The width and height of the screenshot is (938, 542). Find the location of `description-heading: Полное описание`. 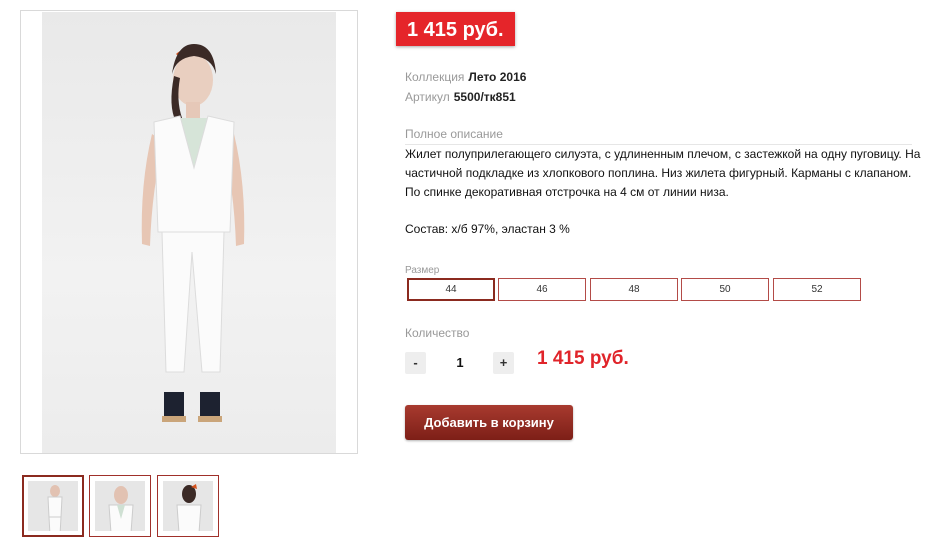

description-heading: Полное описание is located at coordinates (454, 134).